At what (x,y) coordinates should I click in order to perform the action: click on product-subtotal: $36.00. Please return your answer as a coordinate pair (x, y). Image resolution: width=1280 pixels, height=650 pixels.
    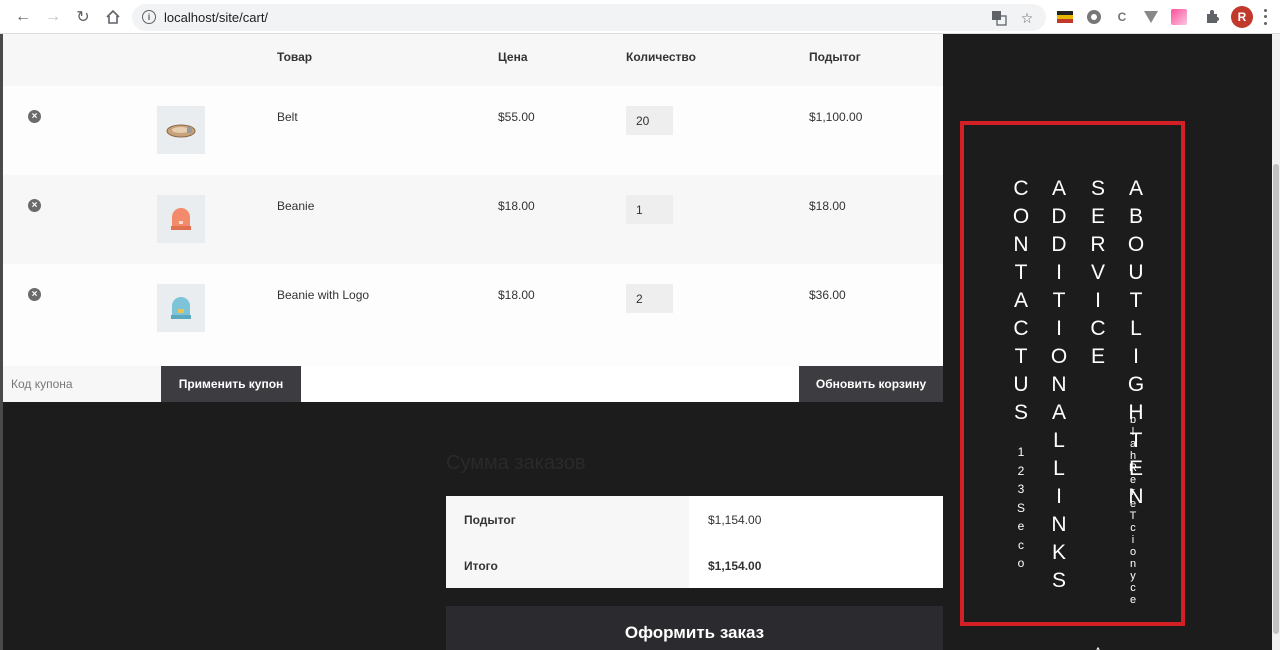
    Looking at the image, I should click on (827, 295).